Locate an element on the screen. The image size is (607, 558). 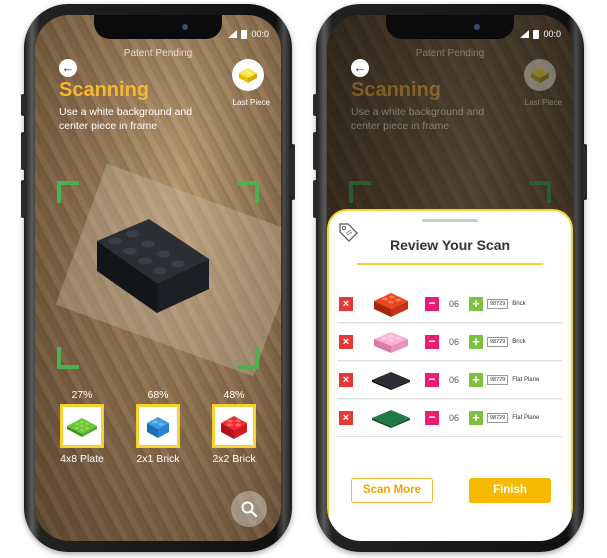
candidate-confidence: 48% is located at coordinates (234, 395).